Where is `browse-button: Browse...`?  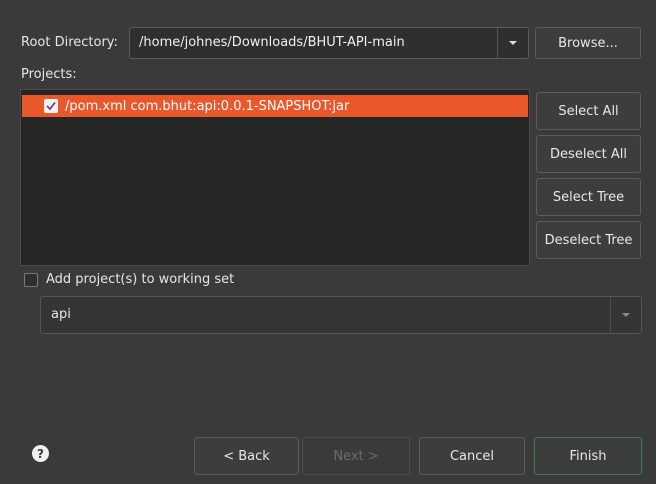
browse-button: Browse... is located at coordinates (588, 43).